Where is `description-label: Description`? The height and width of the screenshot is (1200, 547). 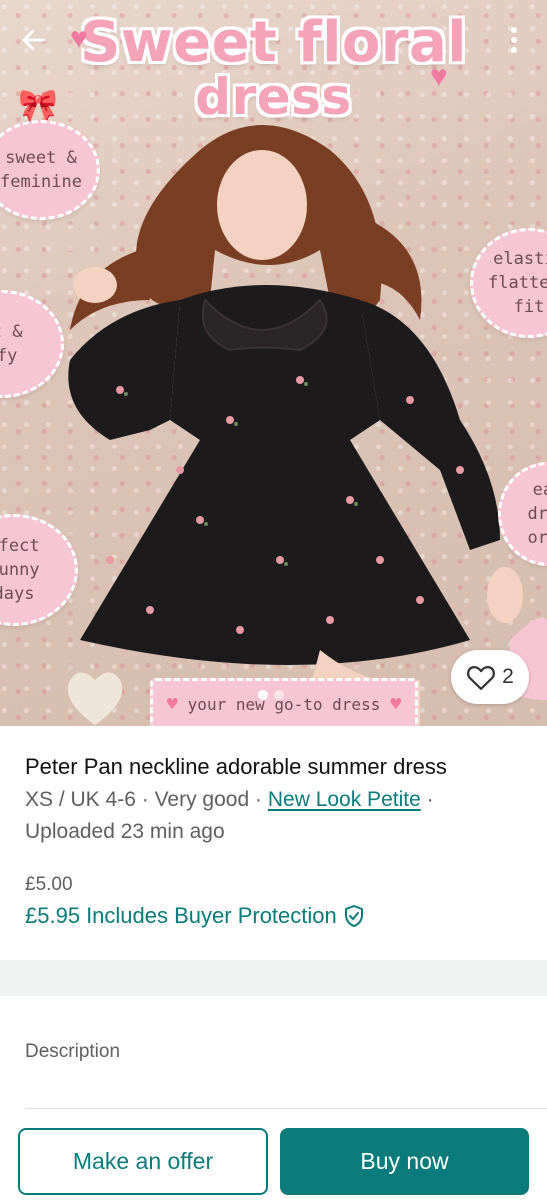 description-label: Description is located at coordinates (73, 1051).